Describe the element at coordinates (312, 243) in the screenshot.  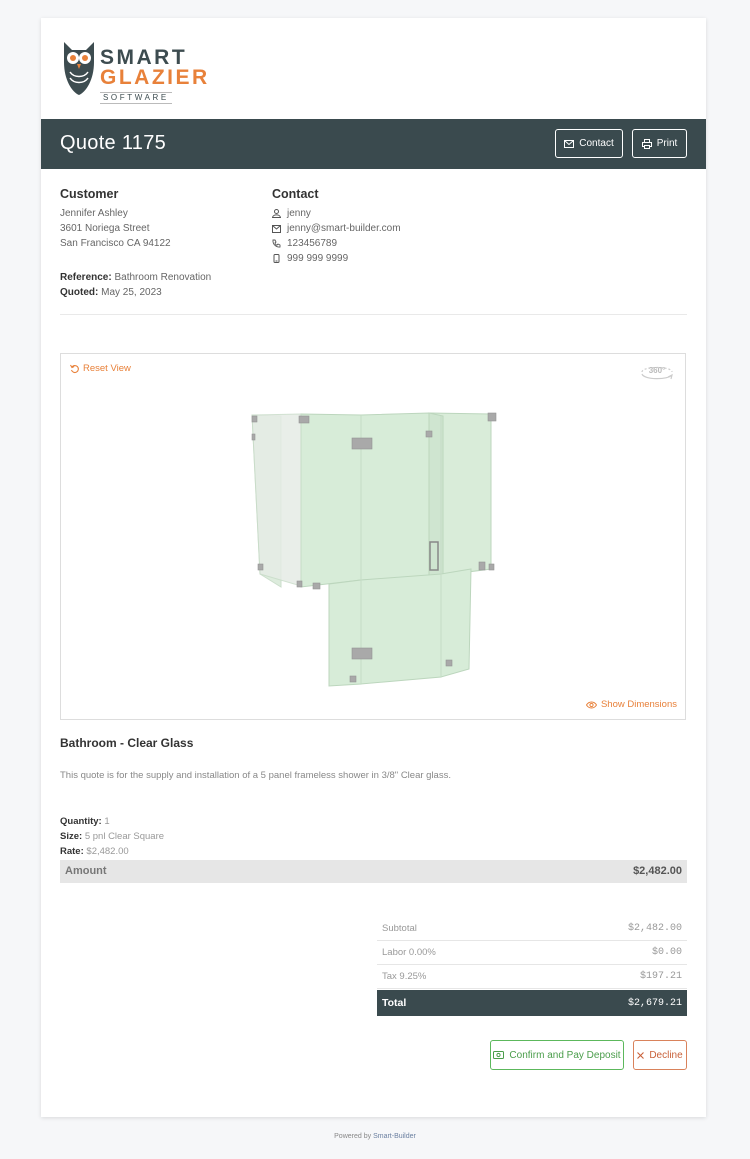
I see `contact-phone: 123456789` at that location.